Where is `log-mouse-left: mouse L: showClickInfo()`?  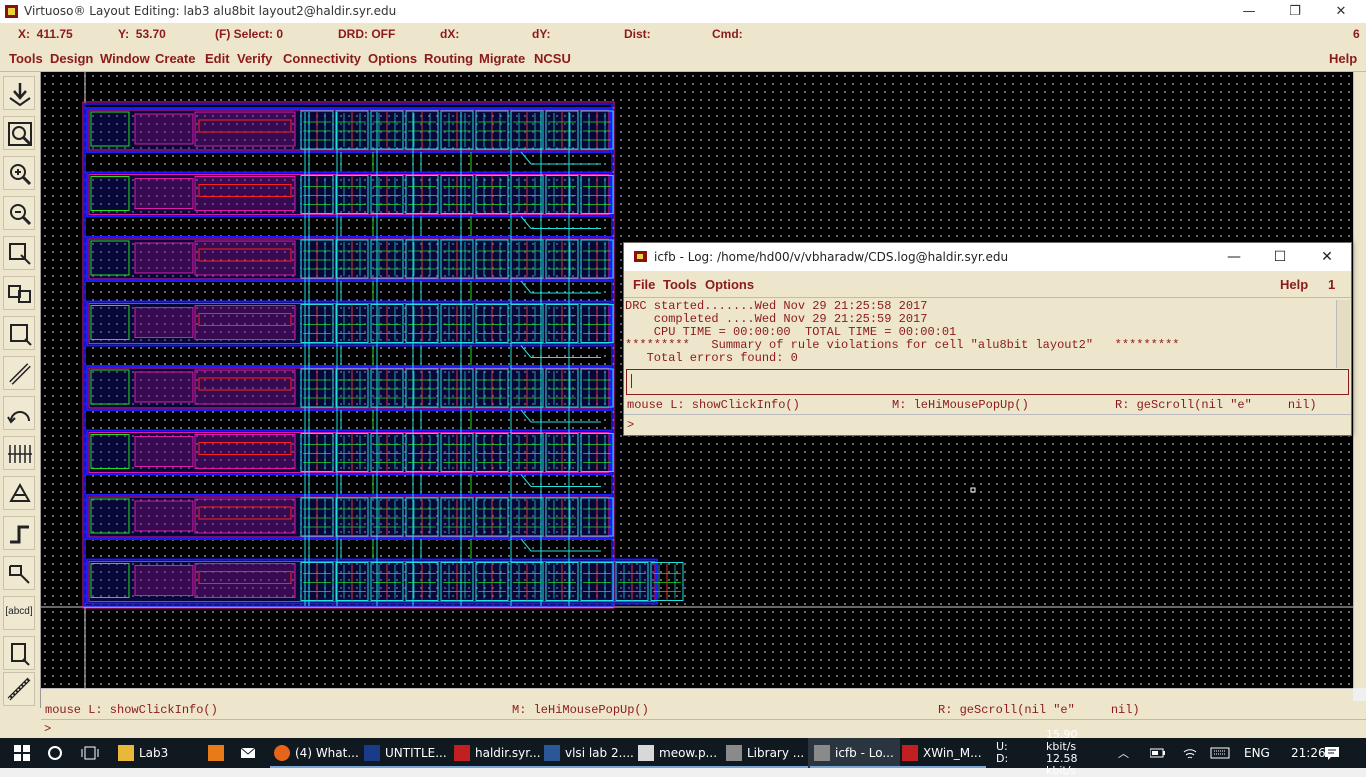
log-mouse-left: mouse L: showClickInfo() is located at coordinates (713, 405).